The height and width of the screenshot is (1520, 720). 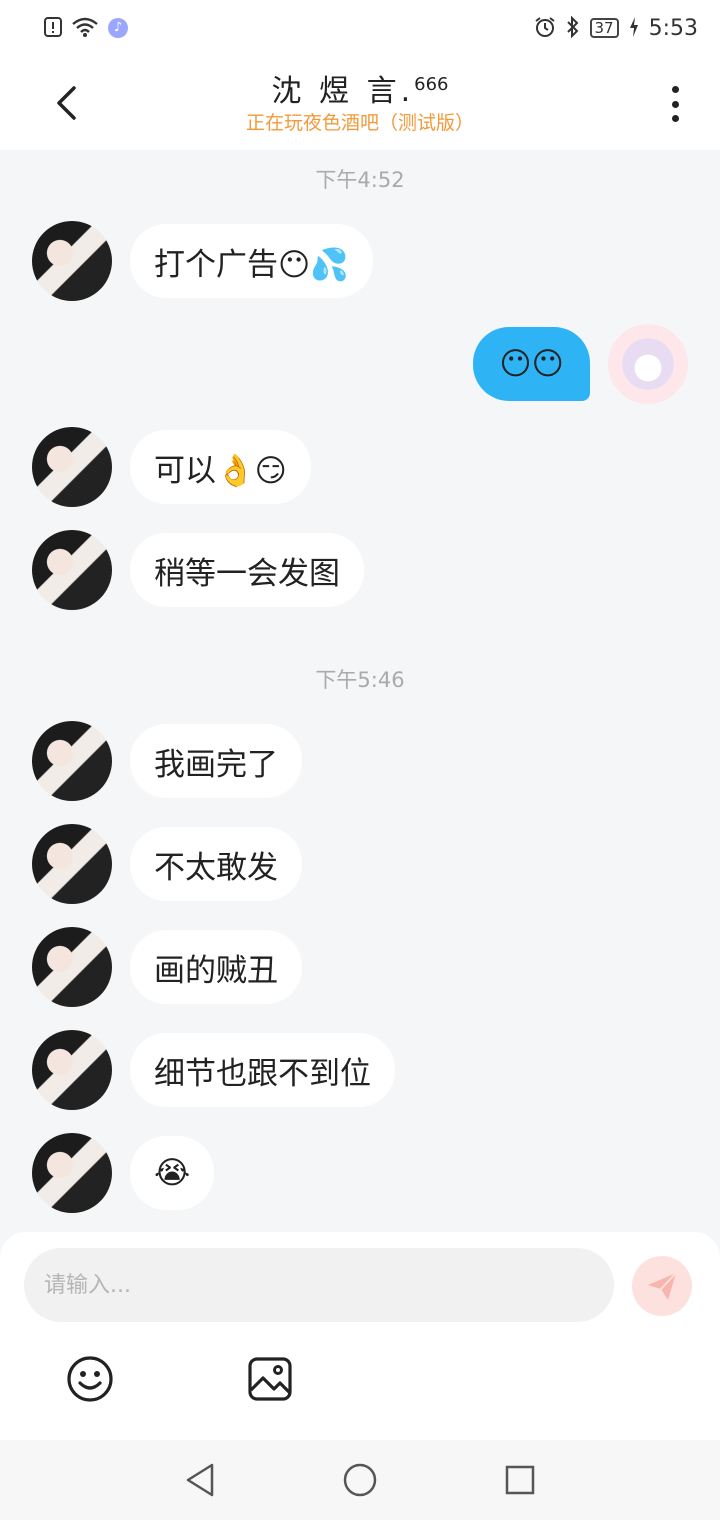 I want to click on wifi-icon, so click(x=85, y=28).